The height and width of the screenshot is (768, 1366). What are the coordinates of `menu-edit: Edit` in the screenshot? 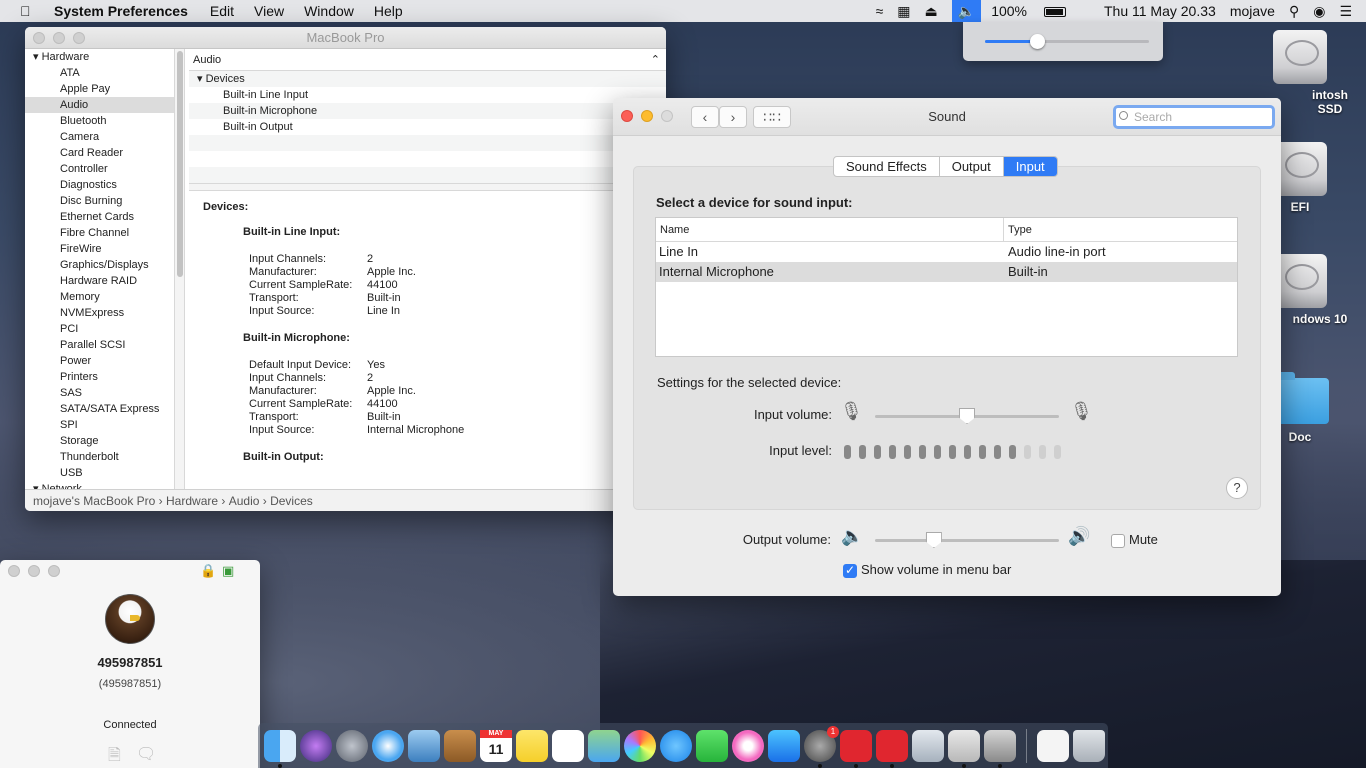 It's located at (222, 11).